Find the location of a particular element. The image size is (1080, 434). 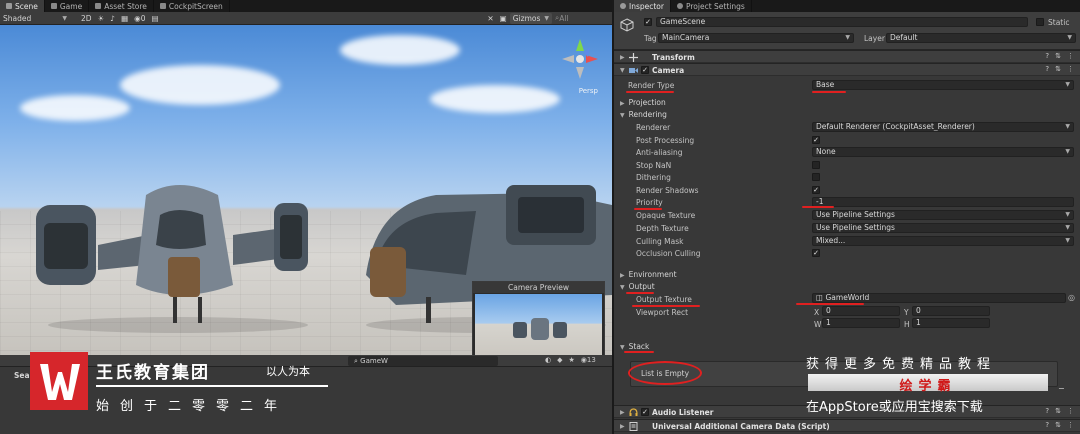

favorite-icon: ★ is located at coordinates (572, 360).